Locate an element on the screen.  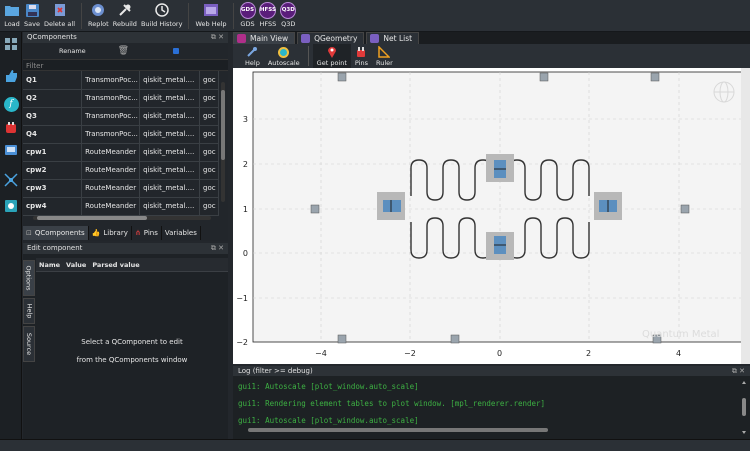
qcomponents-toolbar: Rename 🗑 is located at coordinates (125, 51).